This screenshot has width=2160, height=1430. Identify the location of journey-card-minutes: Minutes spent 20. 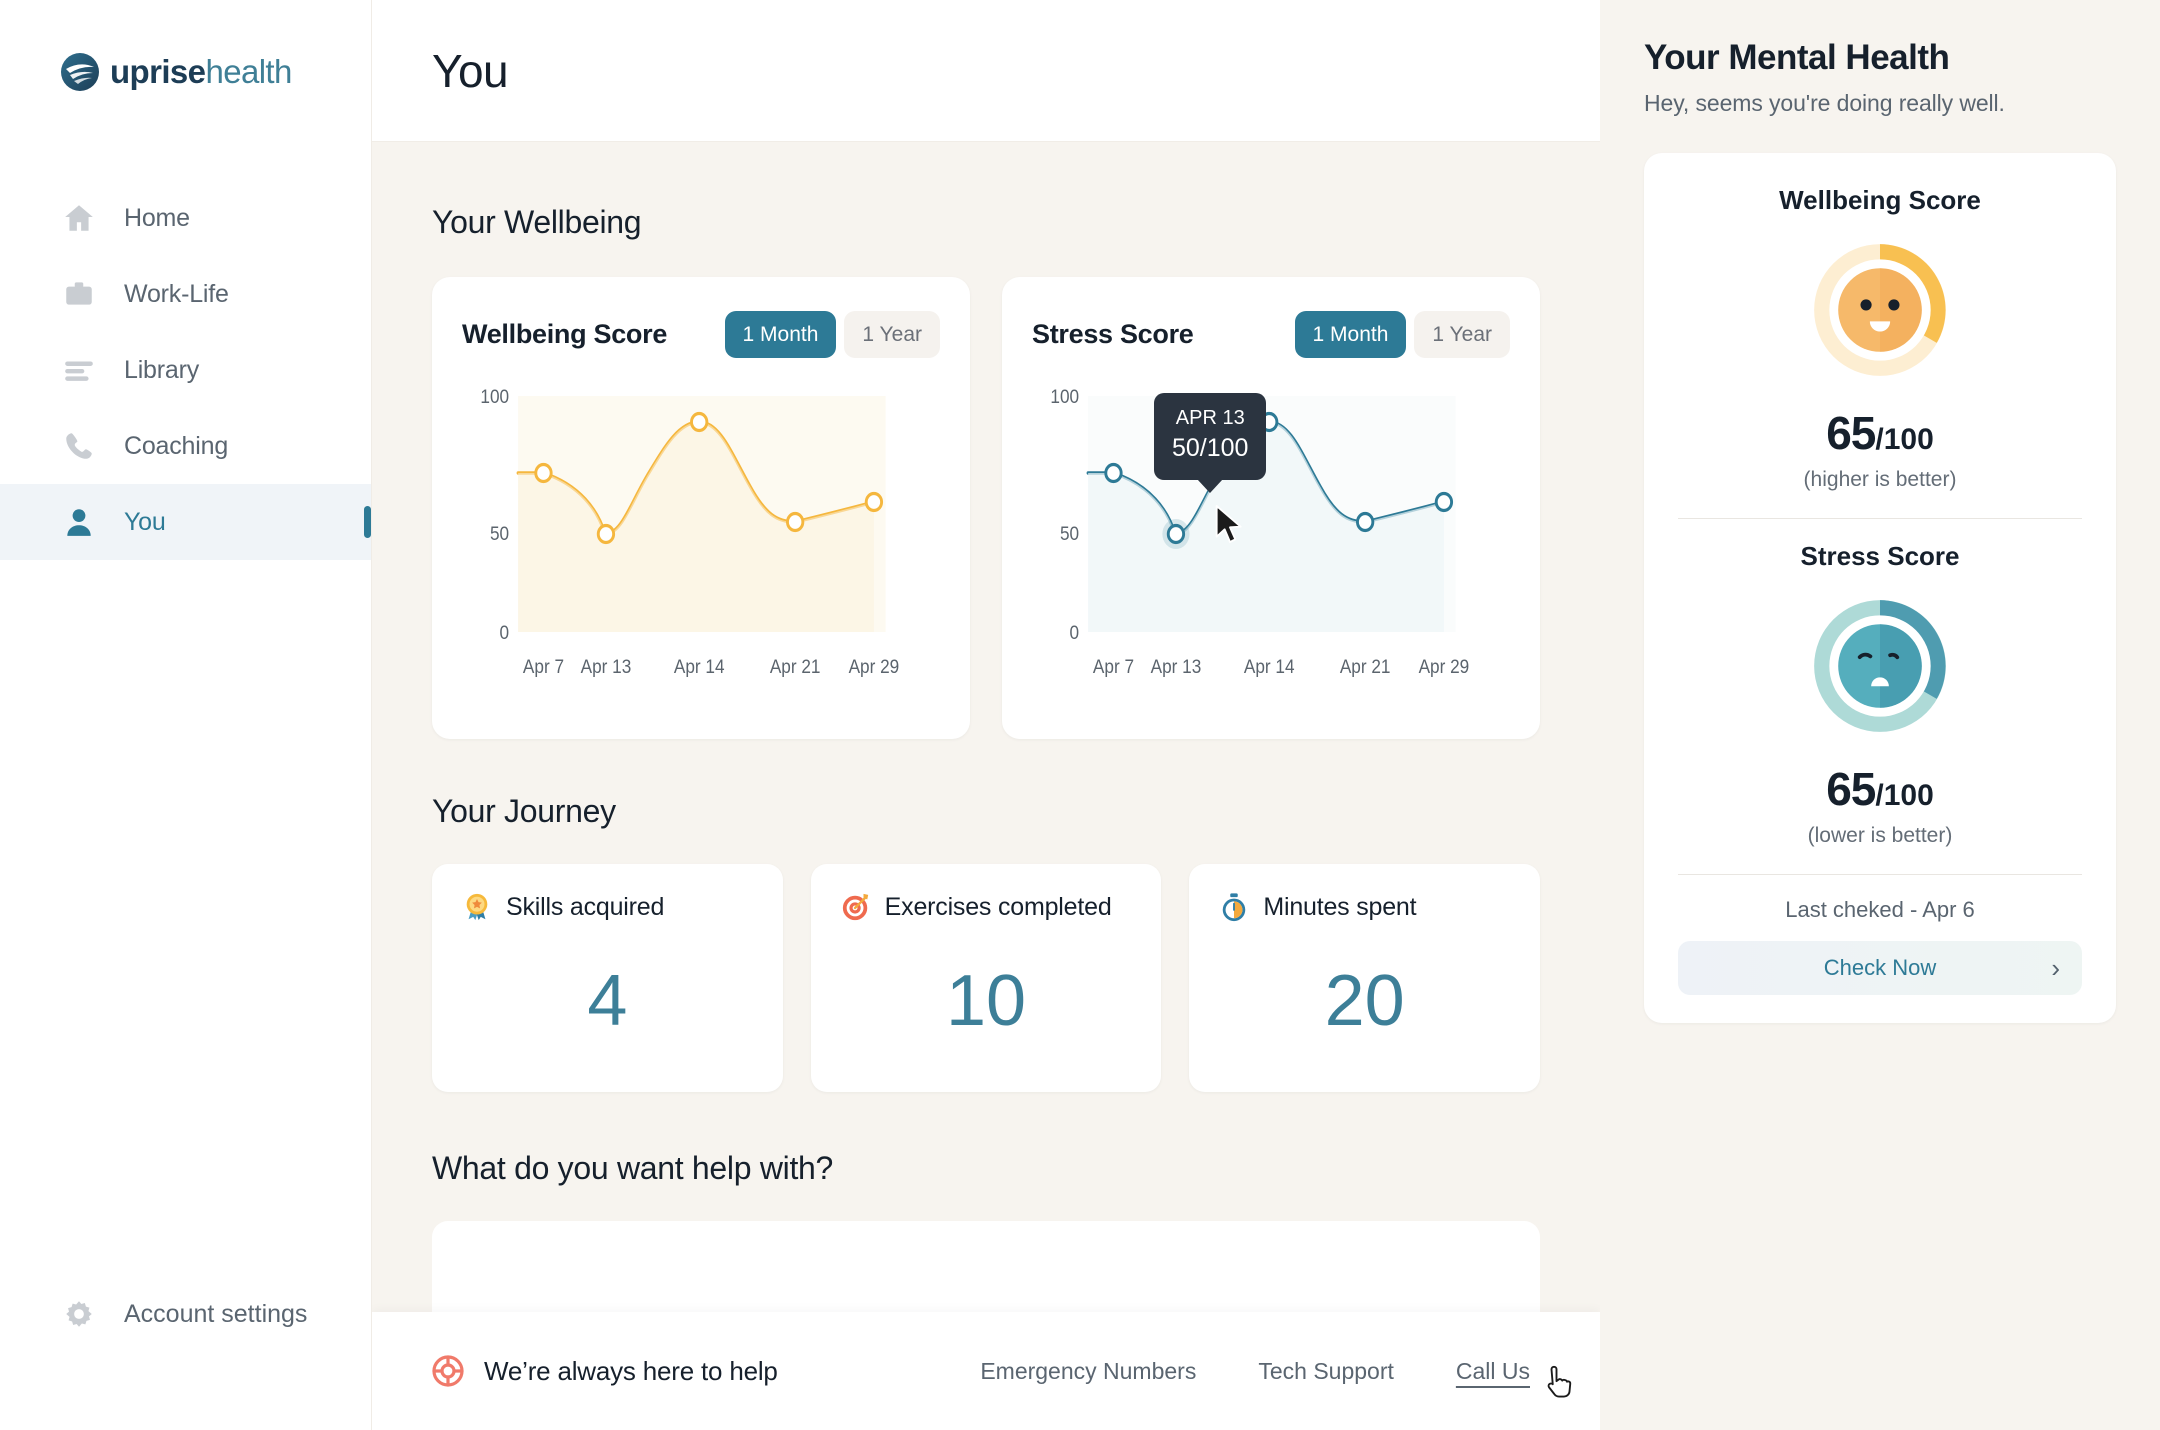
(1365, 978).